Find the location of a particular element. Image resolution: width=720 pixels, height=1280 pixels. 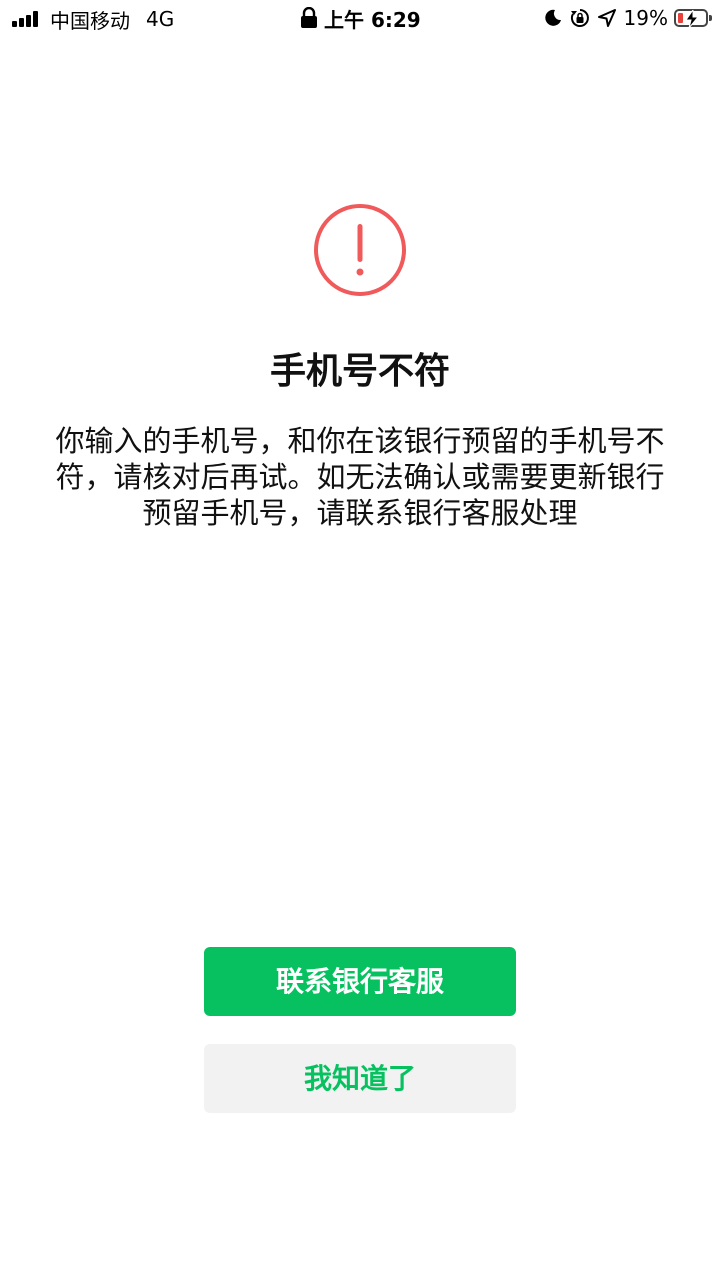

message-line: 你输入的手机号，和你在该银行预留的手机号不 is located at coordinates (360, 441).